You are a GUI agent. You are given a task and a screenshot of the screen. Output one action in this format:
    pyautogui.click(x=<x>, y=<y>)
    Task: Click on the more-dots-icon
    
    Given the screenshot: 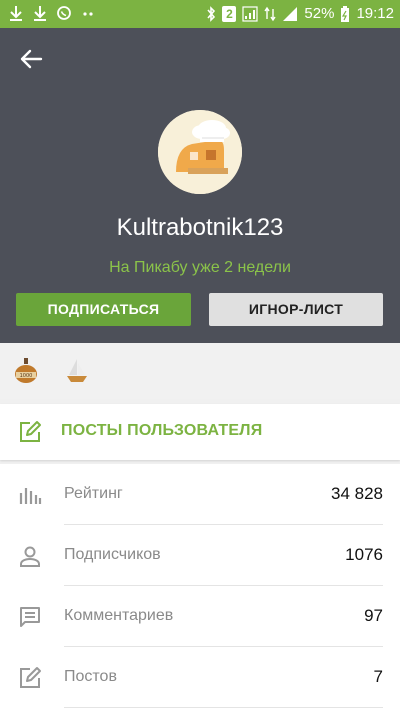 What is the action you would take?
    pyautogui.click(x=88, y=14)
    